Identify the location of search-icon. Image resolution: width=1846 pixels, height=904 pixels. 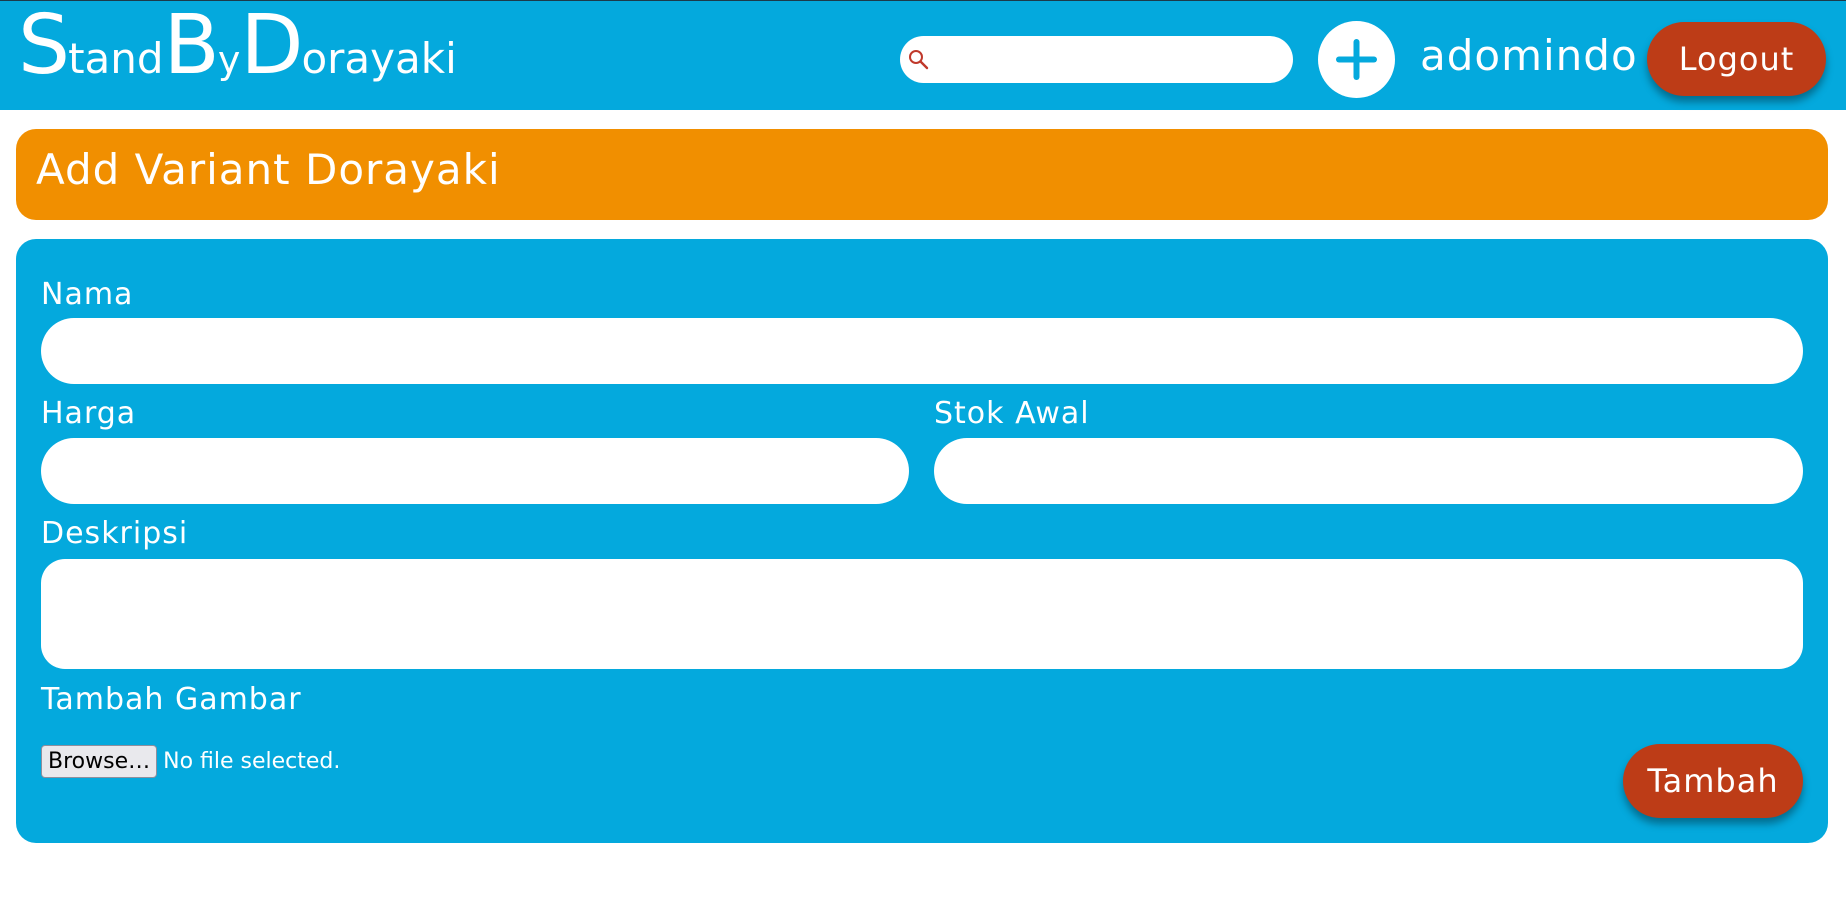
(919, 60).